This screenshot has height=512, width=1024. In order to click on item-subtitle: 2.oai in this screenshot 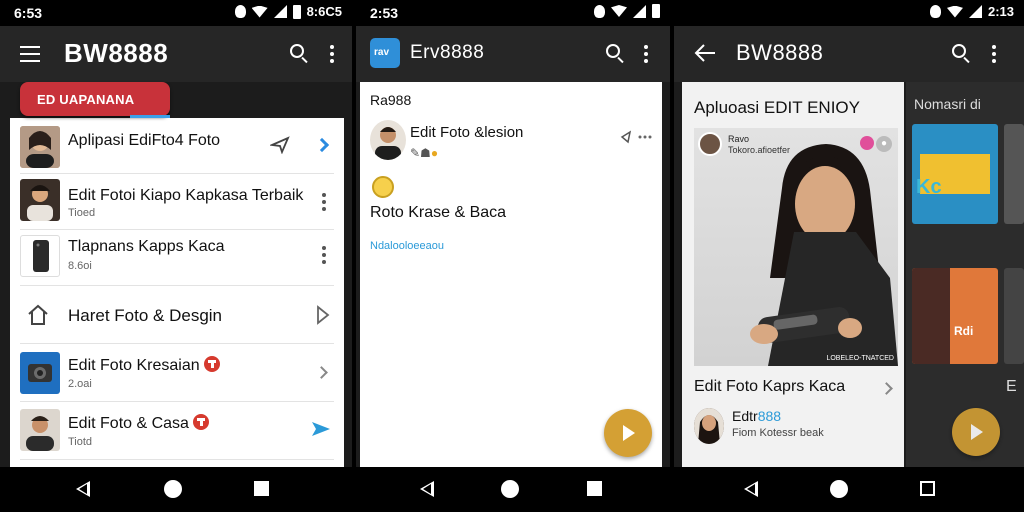, I will do `click(80, 384)`.